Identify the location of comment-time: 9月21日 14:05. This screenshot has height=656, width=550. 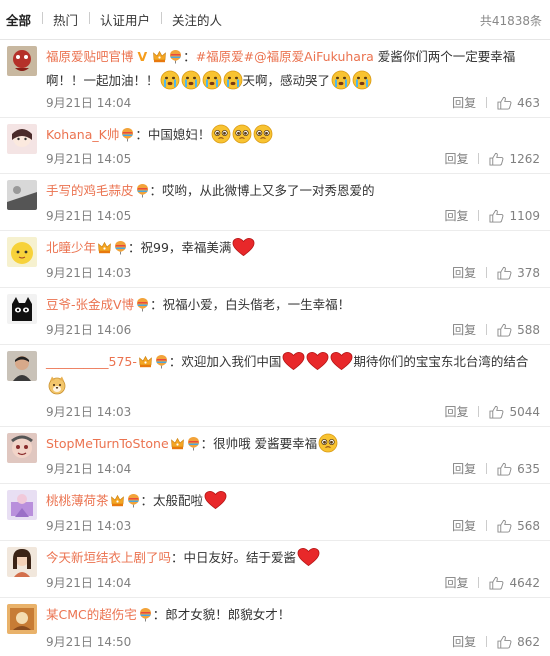
(89, 159).